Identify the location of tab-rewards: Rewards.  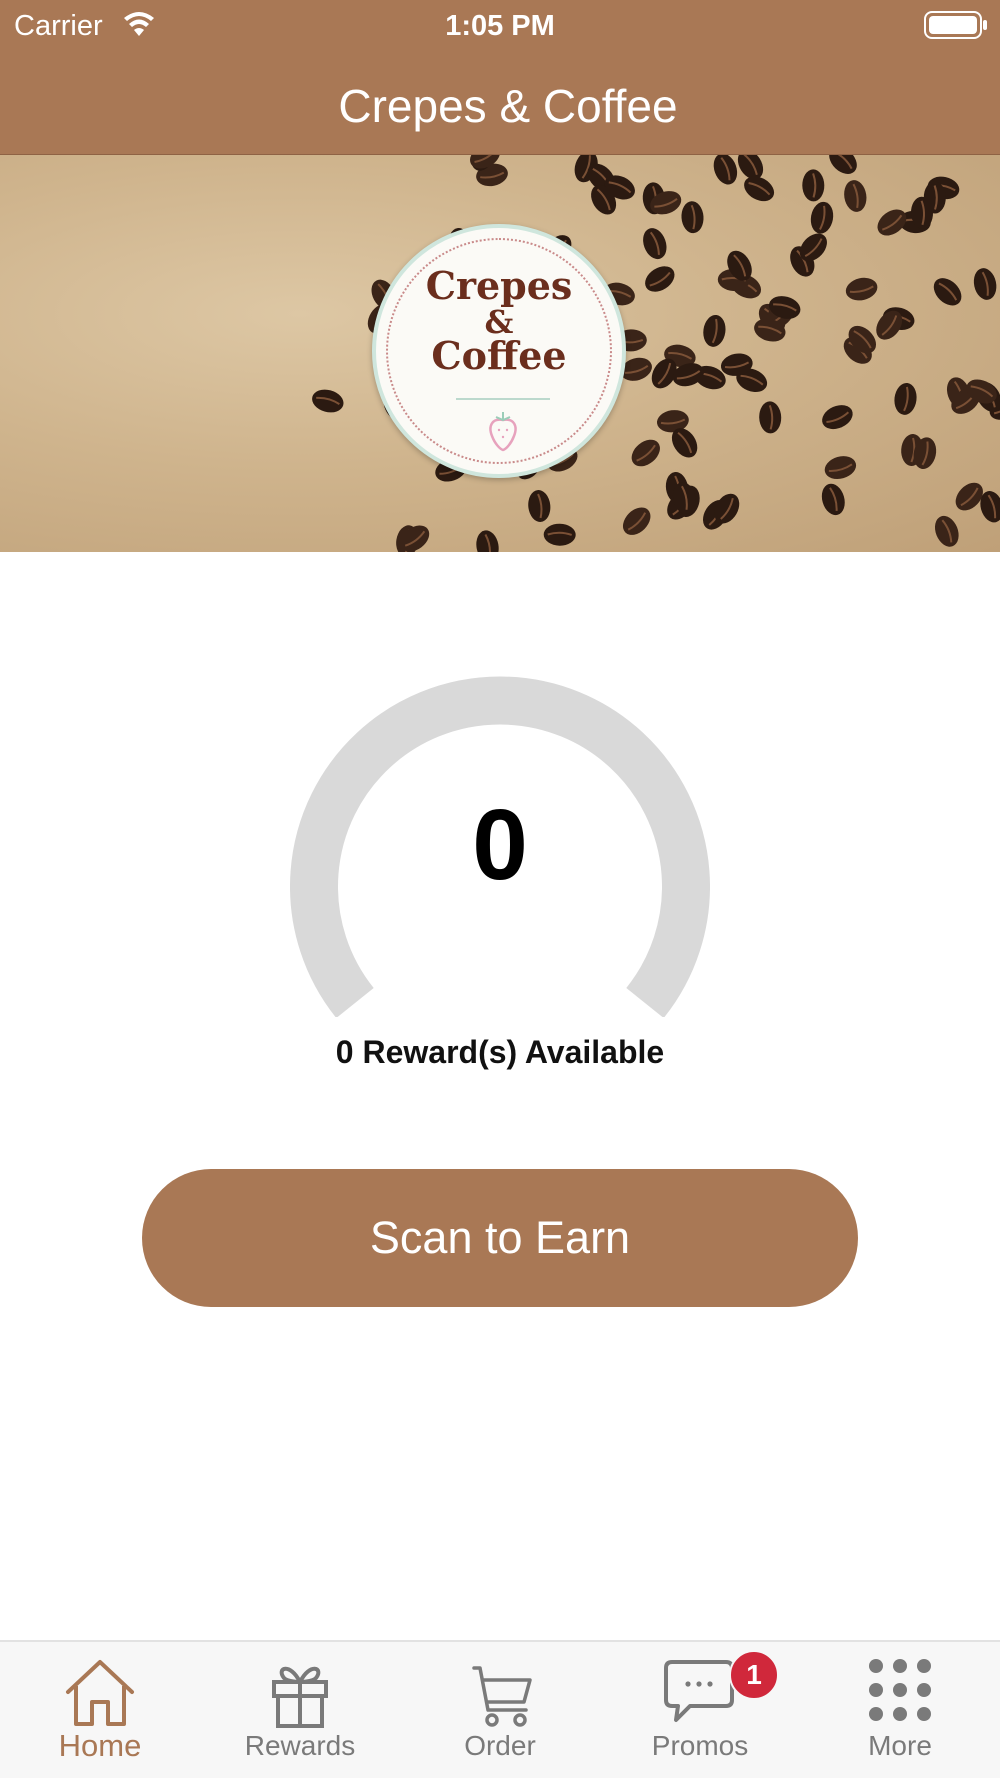
(300, 1710).